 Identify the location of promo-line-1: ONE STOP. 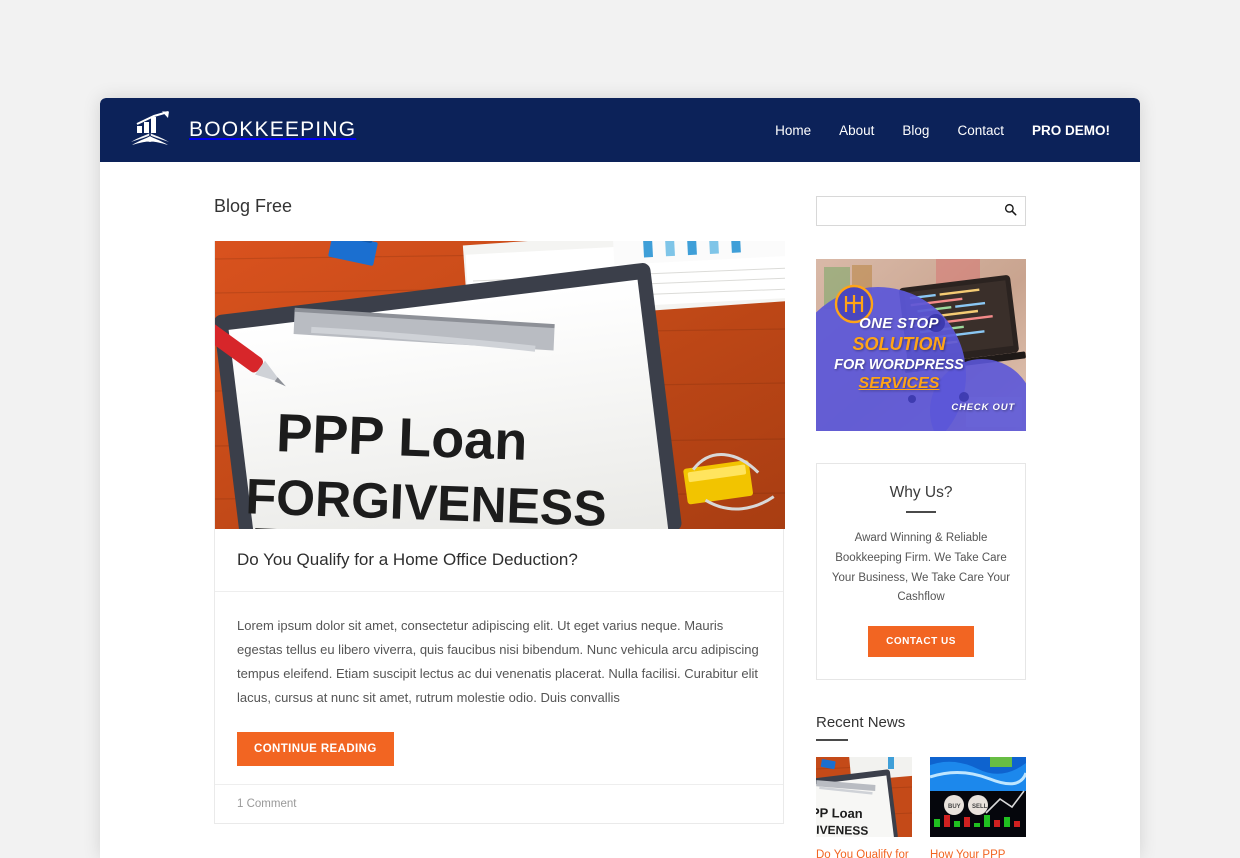
(899, 323).